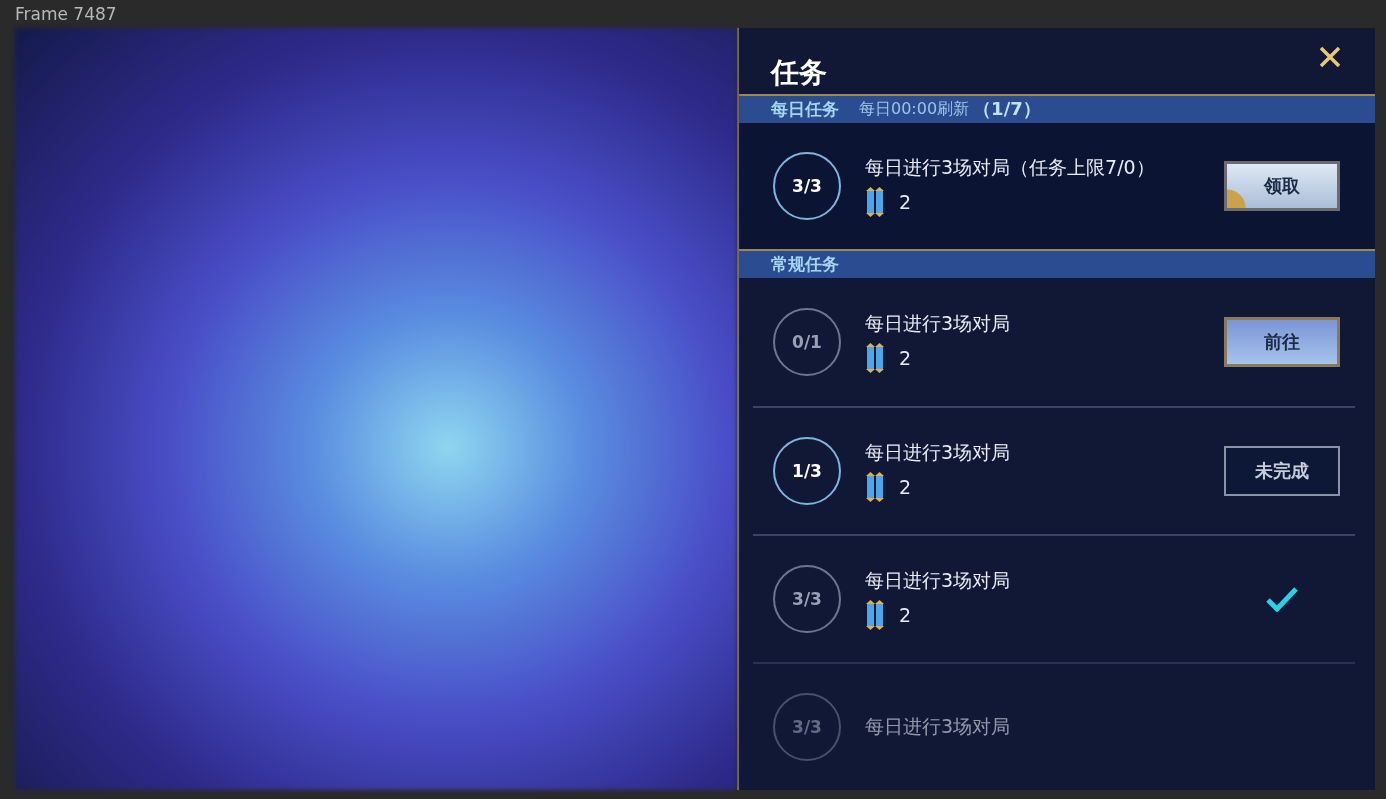 Image resolution: width=1386 pixels, height=799 pixels. Describe the element at coordinates (1057, 109) in the screenshot. I see `section-header: 每日任务 每日00:00刷新 （1/7）` at that location.